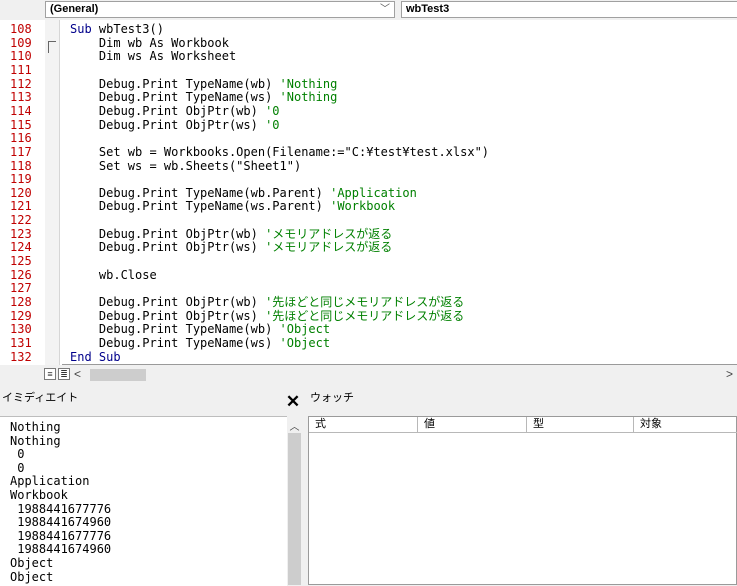 The width and height of the screenshot is (737, 586). What do you see at coordinates (428, 9) in the screenshot?
I see `procedure-combo-value: wbTest3` at bounding box center [428, 9].